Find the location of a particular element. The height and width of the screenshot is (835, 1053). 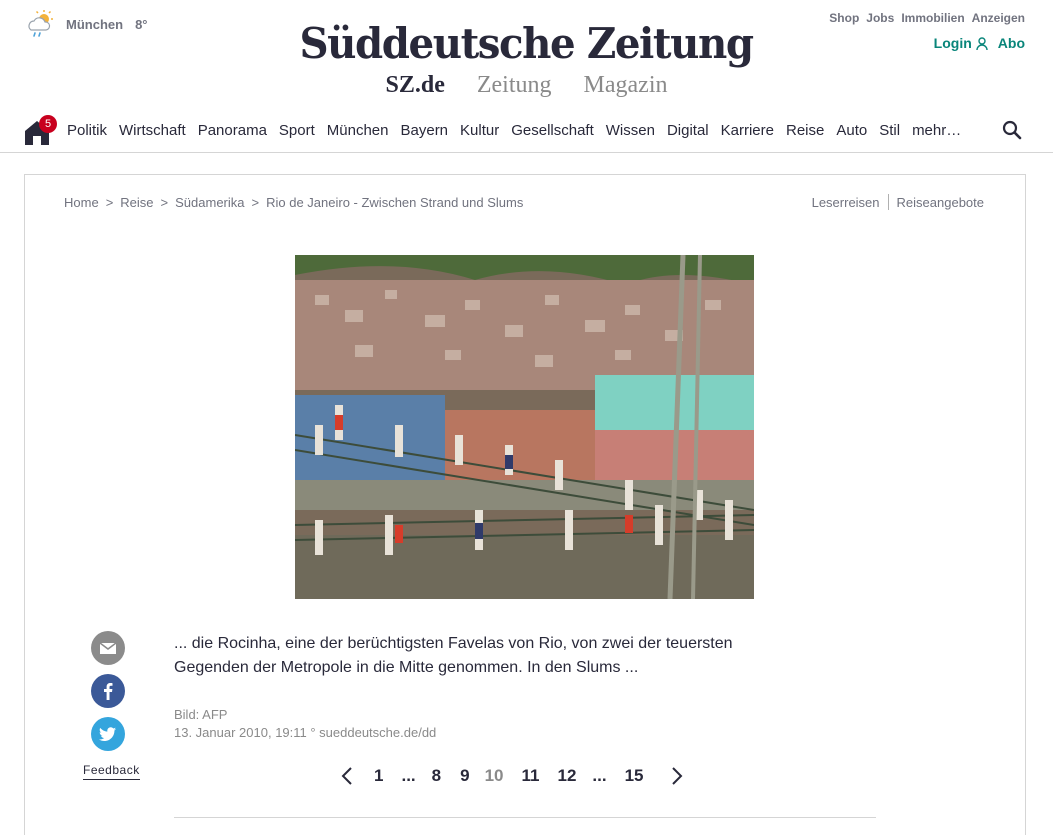

nav-item-kultur: Kultur is located at coordinates (479, 130).